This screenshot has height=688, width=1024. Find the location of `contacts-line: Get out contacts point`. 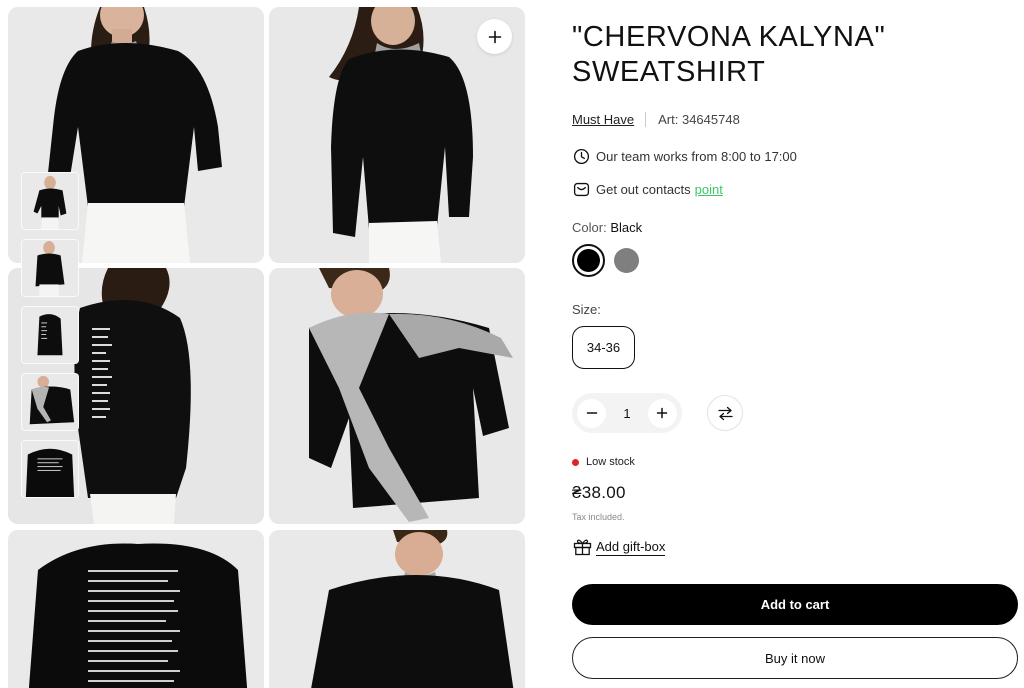

contacts-line: Get out contacts point is located at coordinates (647, 189).